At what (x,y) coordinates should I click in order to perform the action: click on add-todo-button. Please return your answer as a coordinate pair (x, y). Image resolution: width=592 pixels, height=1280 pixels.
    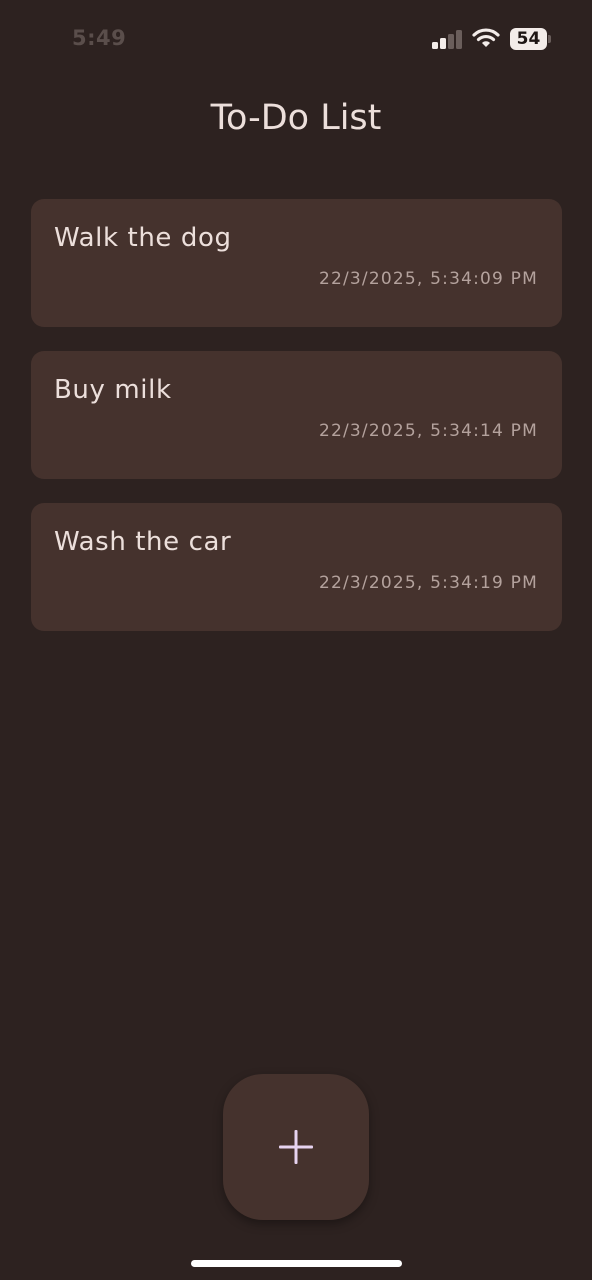
    Looking at the image, I should click on (296, 1147).